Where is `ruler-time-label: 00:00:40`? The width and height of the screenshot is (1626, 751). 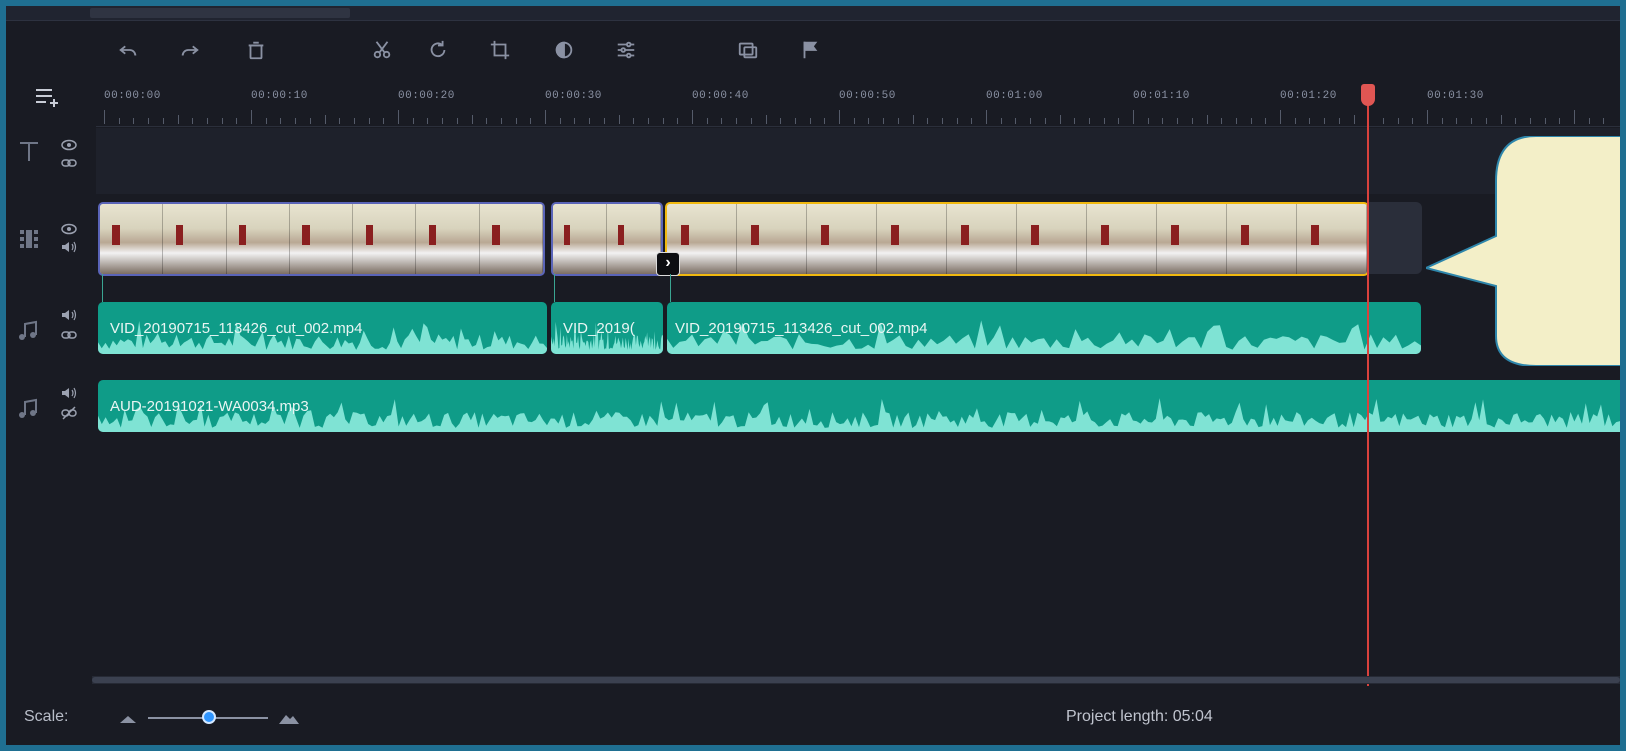 ruler-time-label: 00:00:40 is located at coordinates (720, 96).